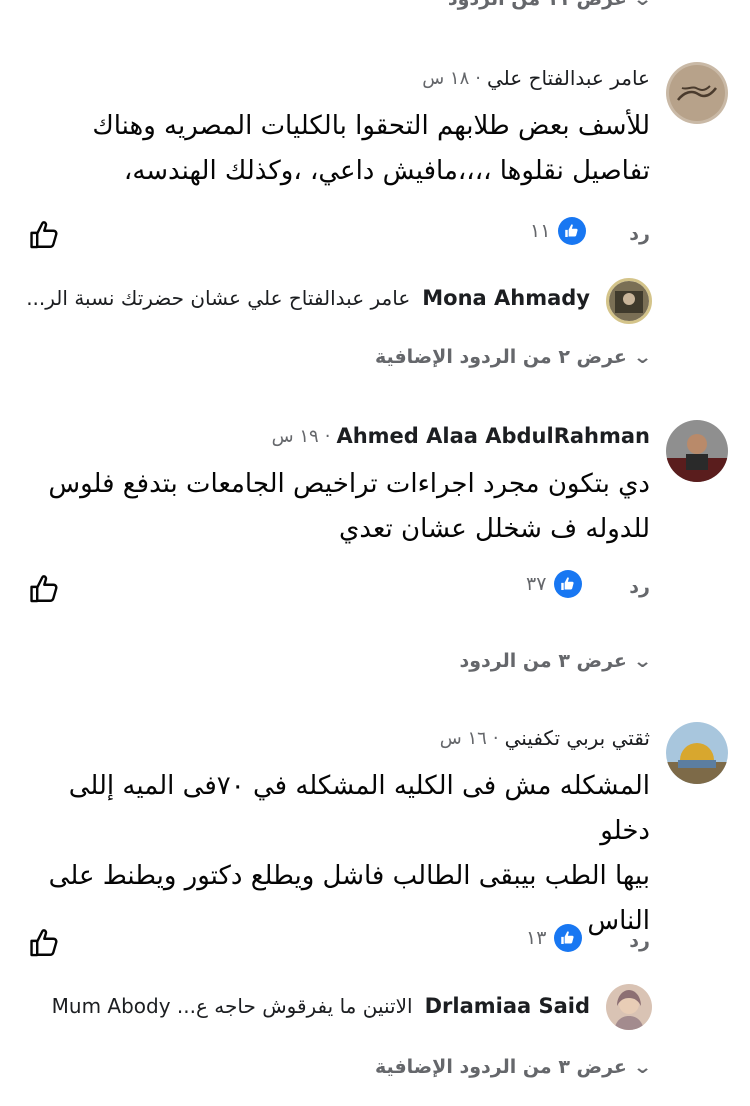 This screenshot has width=750, height=1106. I want to click on comment-author: ثقتي بربي تكفيني, so click(577, 738).